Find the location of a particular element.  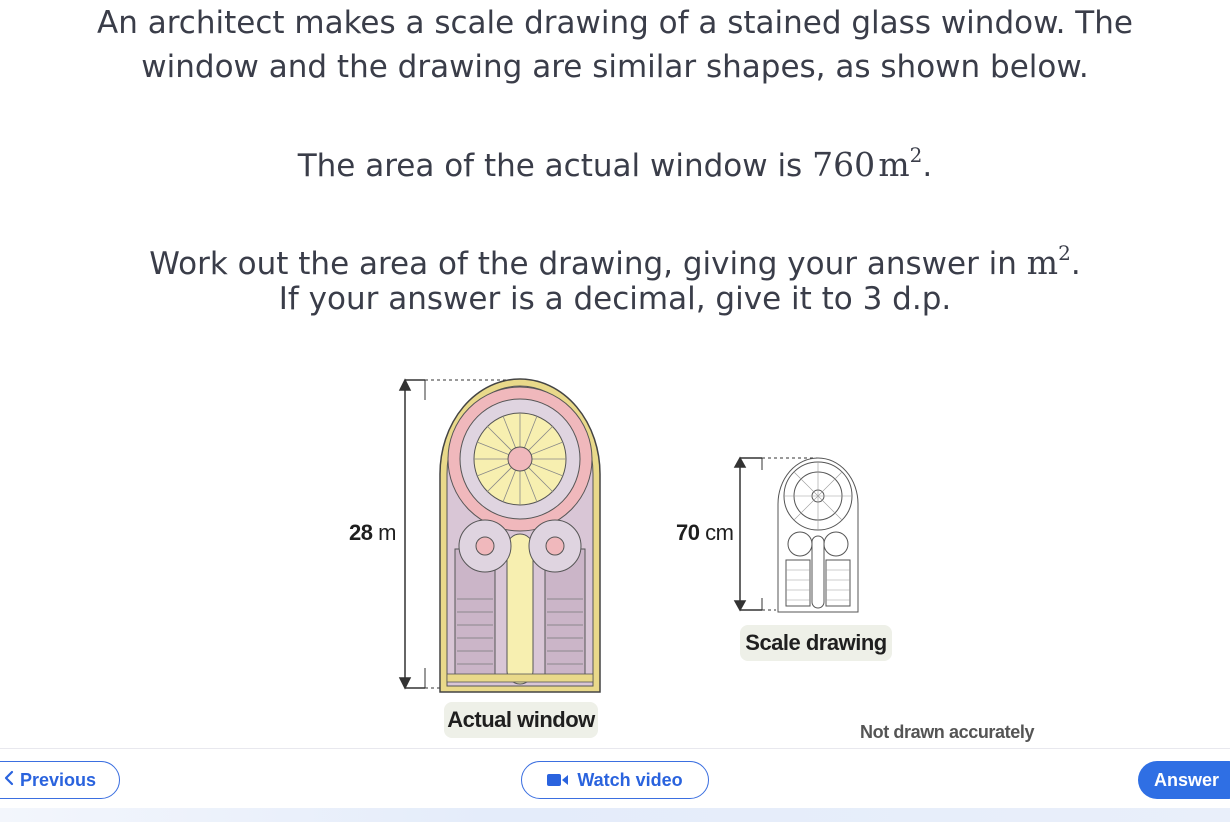

area-prefix: The area of the actual window is is located at coordinates (550, 166).